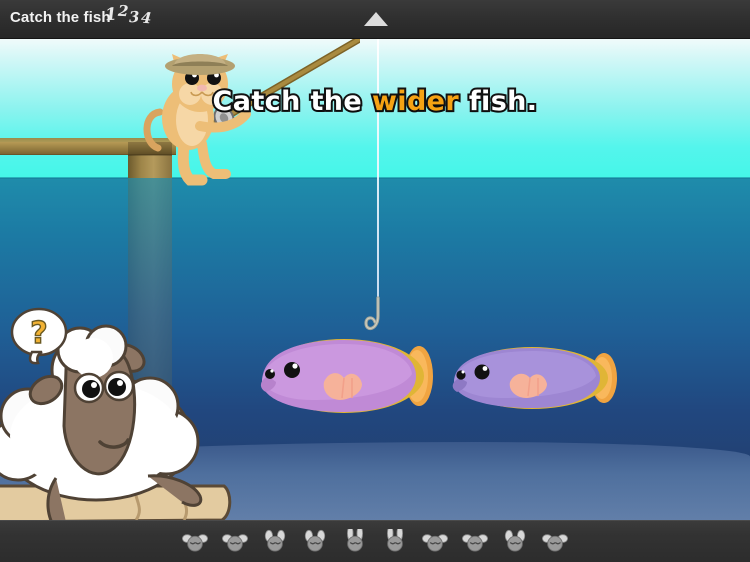 Image resolution: width=750 pixels, height=562 pixels. Describe the element at coordinates (375, 178) in the screenshot. I see `water-surface-line` at that location.